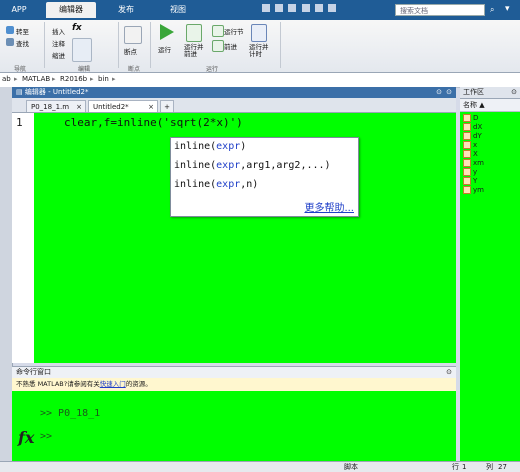 The image size is (520, 472). What do you see at coordinates (82, 50) in the screenshot?
I see `comment-tools-icon` at bounding box center [82, 50].